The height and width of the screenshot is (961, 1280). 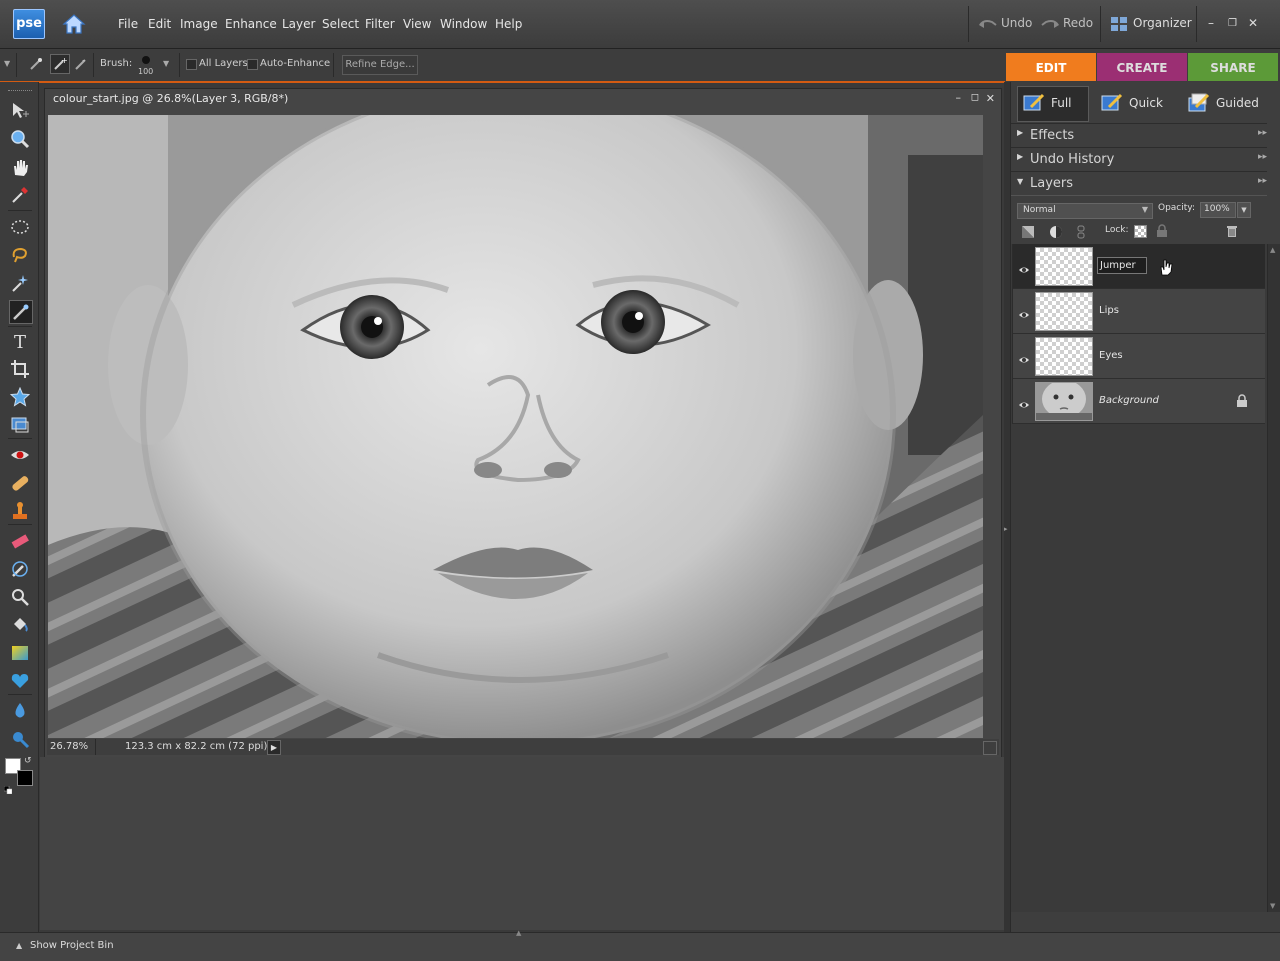 I want to click on opacity-input: 100%, so click(x=1218, y=210).